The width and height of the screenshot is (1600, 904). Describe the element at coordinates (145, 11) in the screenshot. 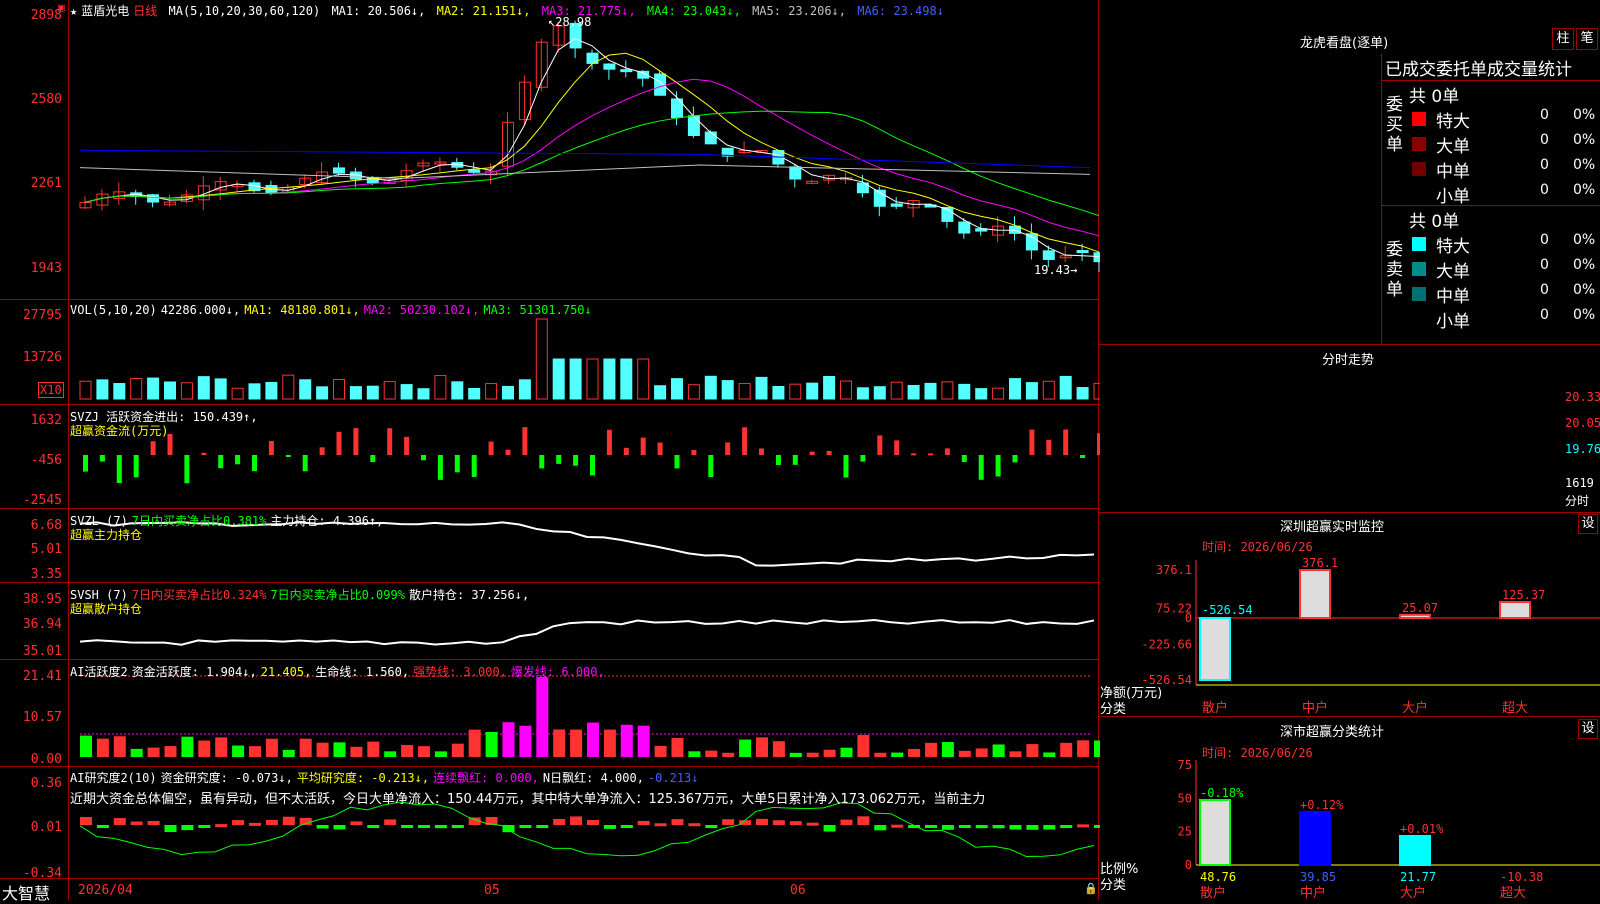

I see `period-label: 日线` at that location.